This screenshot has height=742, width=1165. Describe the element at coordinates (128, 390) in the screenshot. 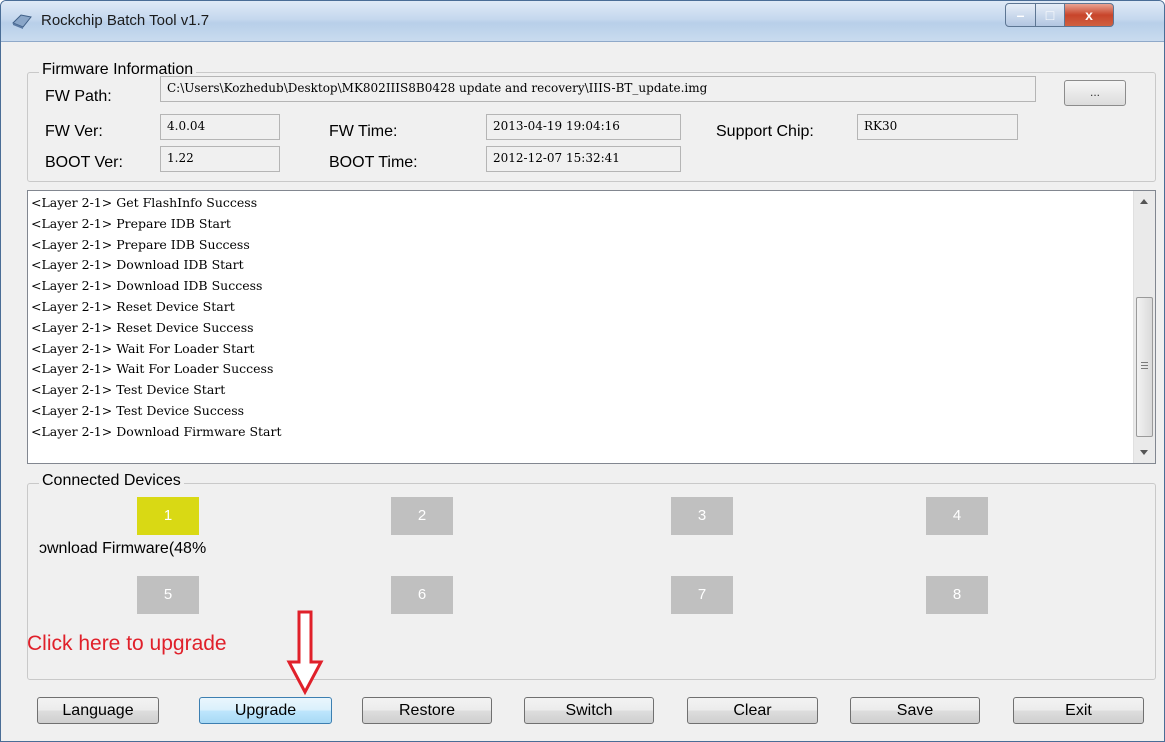

I see `log-line: <Layer 2-1> Test Device Start` at that location.